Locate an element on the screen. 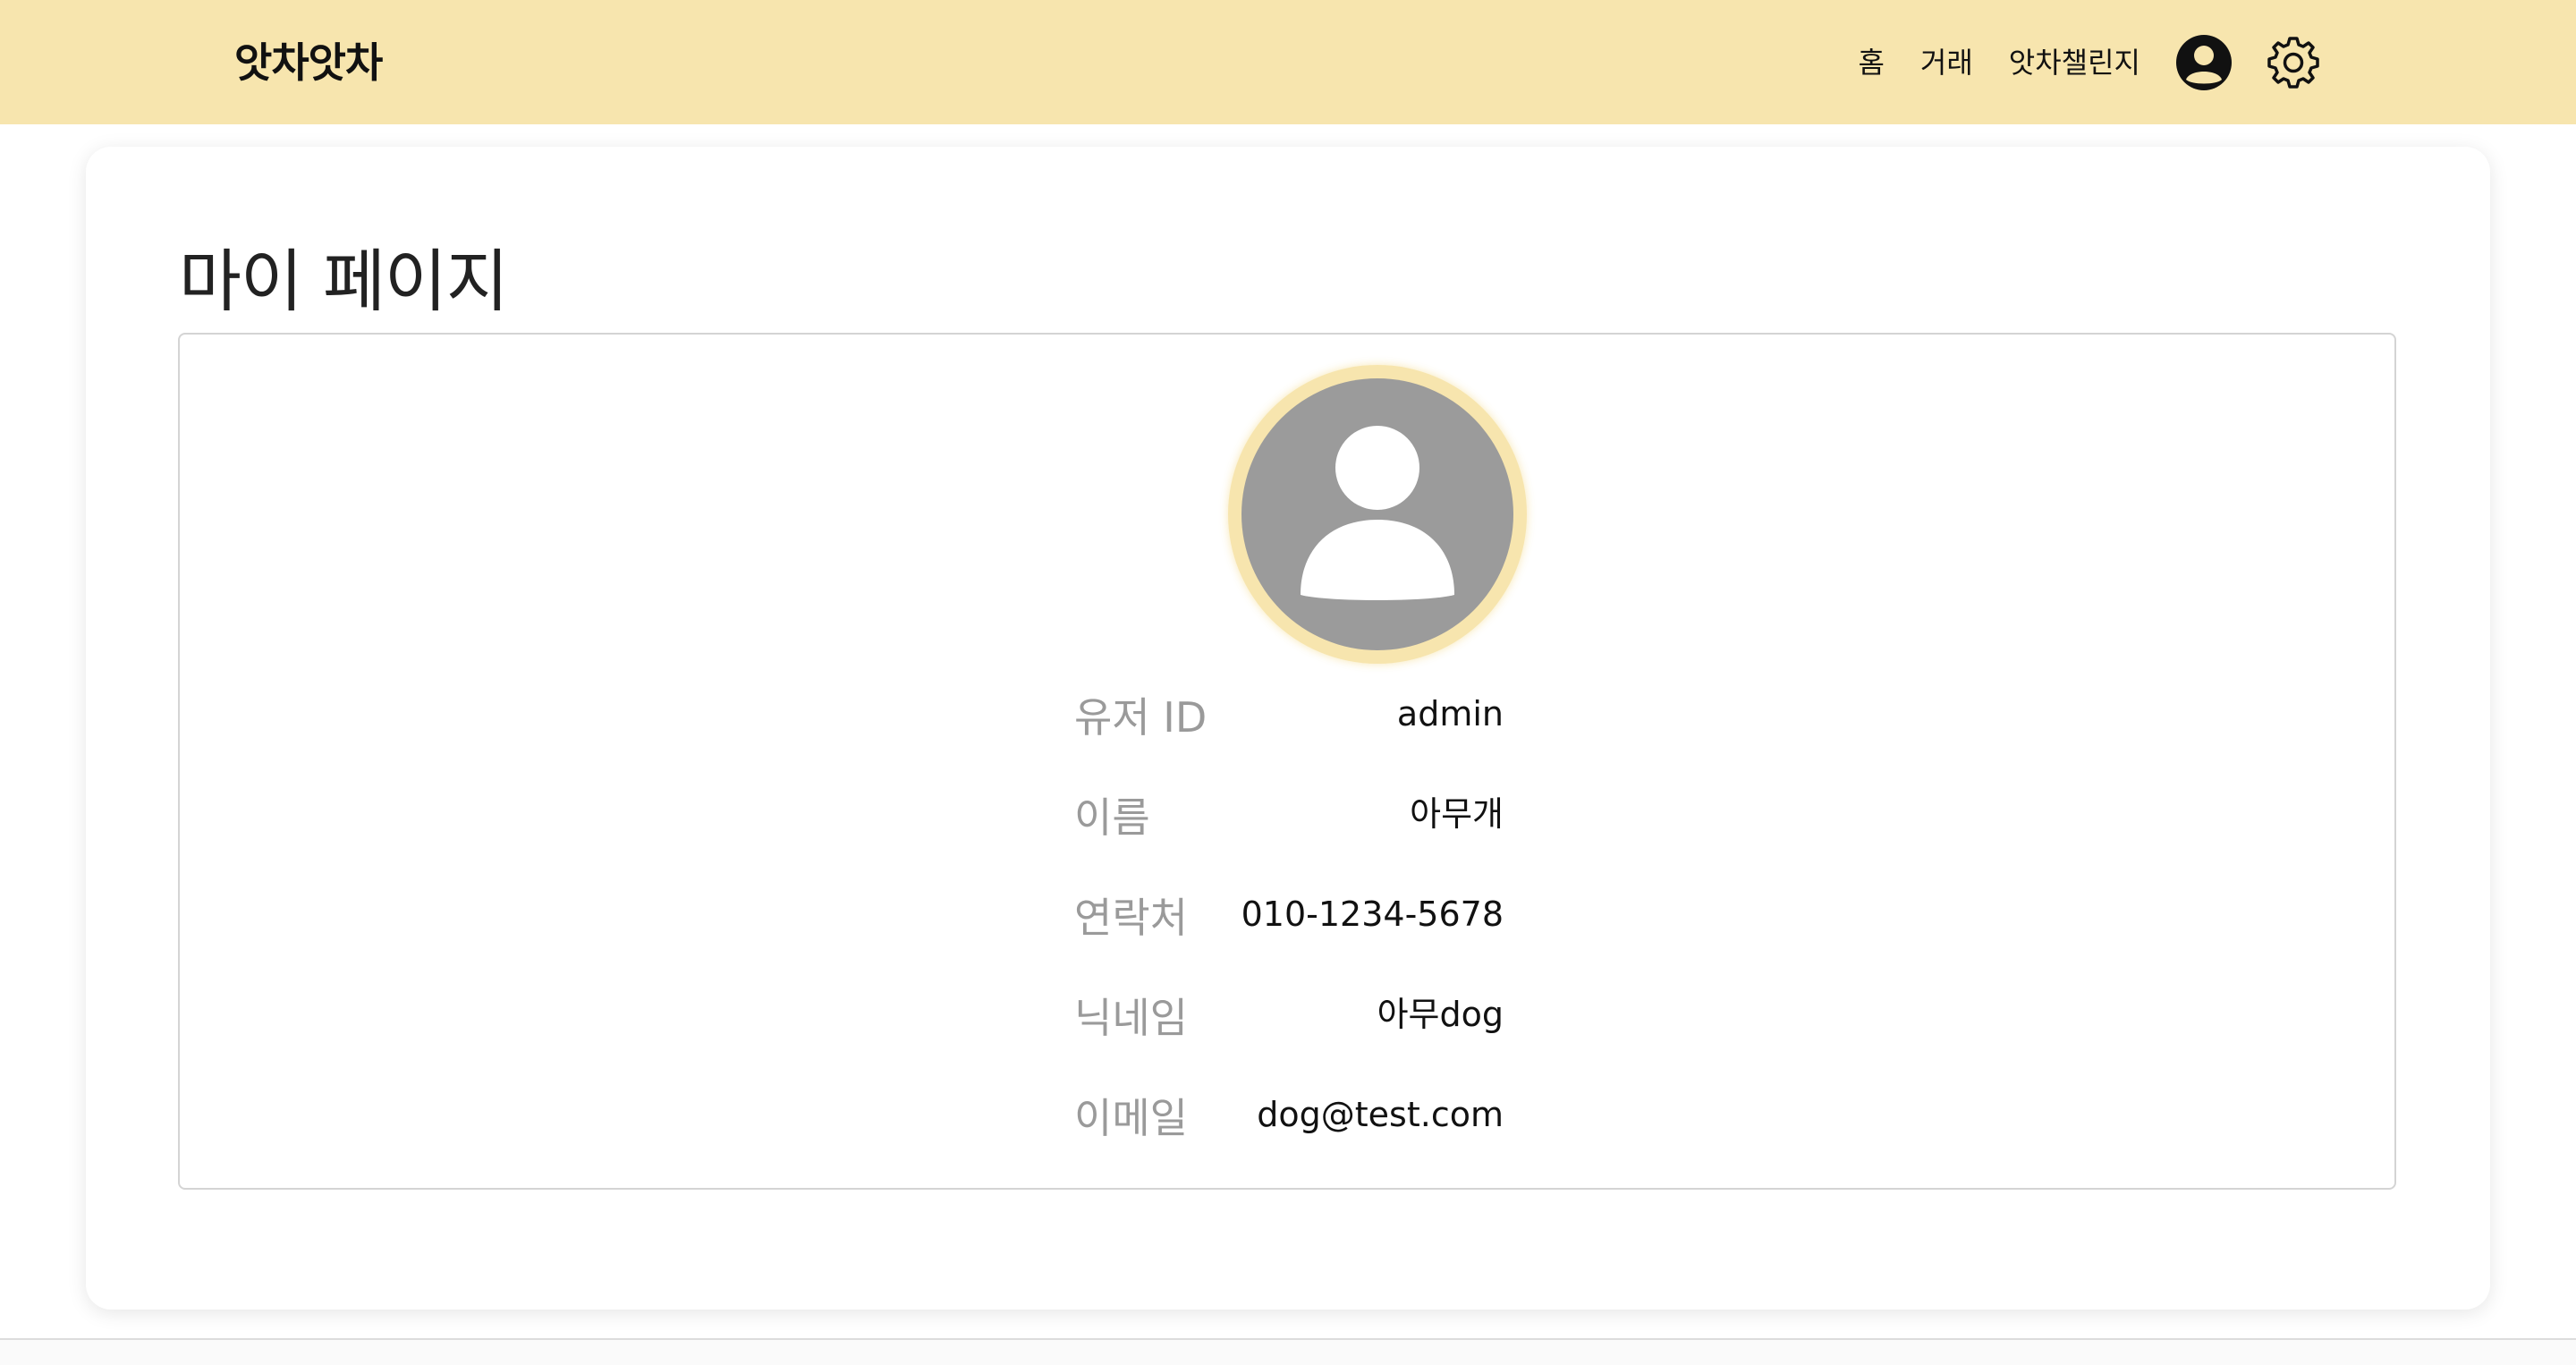 The width and height of the screenshot is (2576, 1365). default-user-avatar-icon is located at coordinates (1377, 513).